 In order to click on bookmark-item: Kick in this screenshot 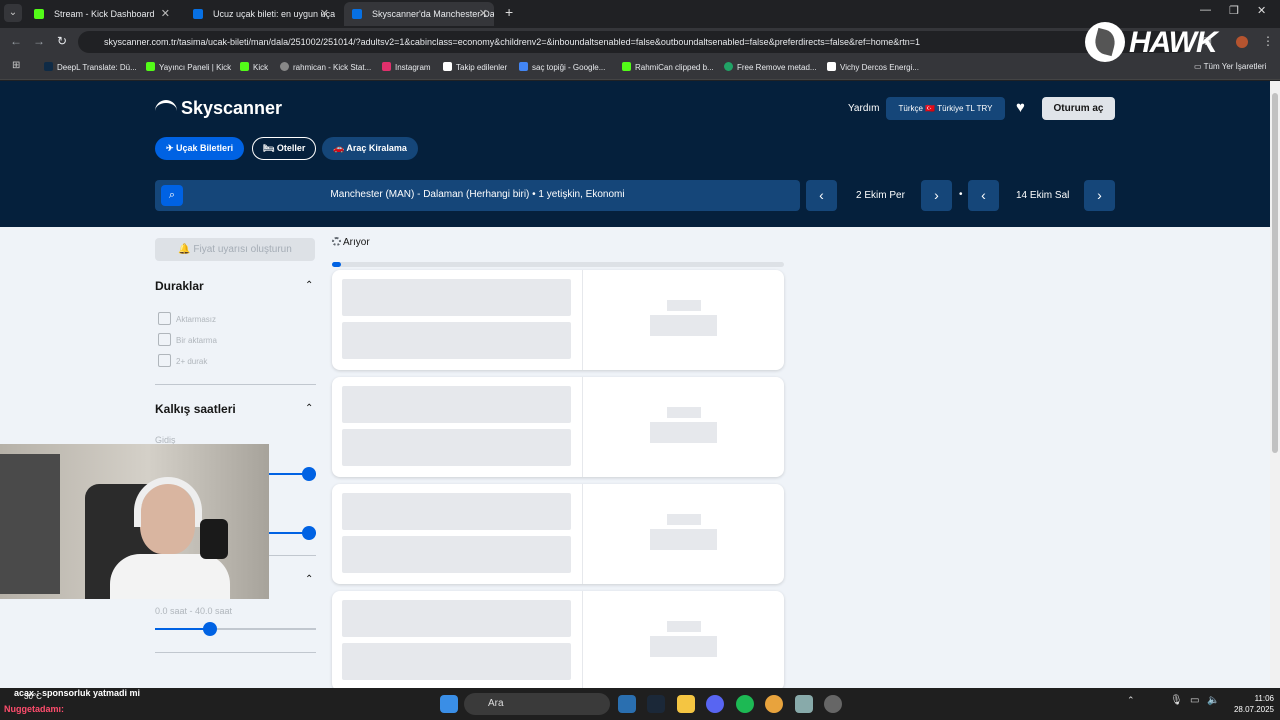, I will do `click(254, 67)`.